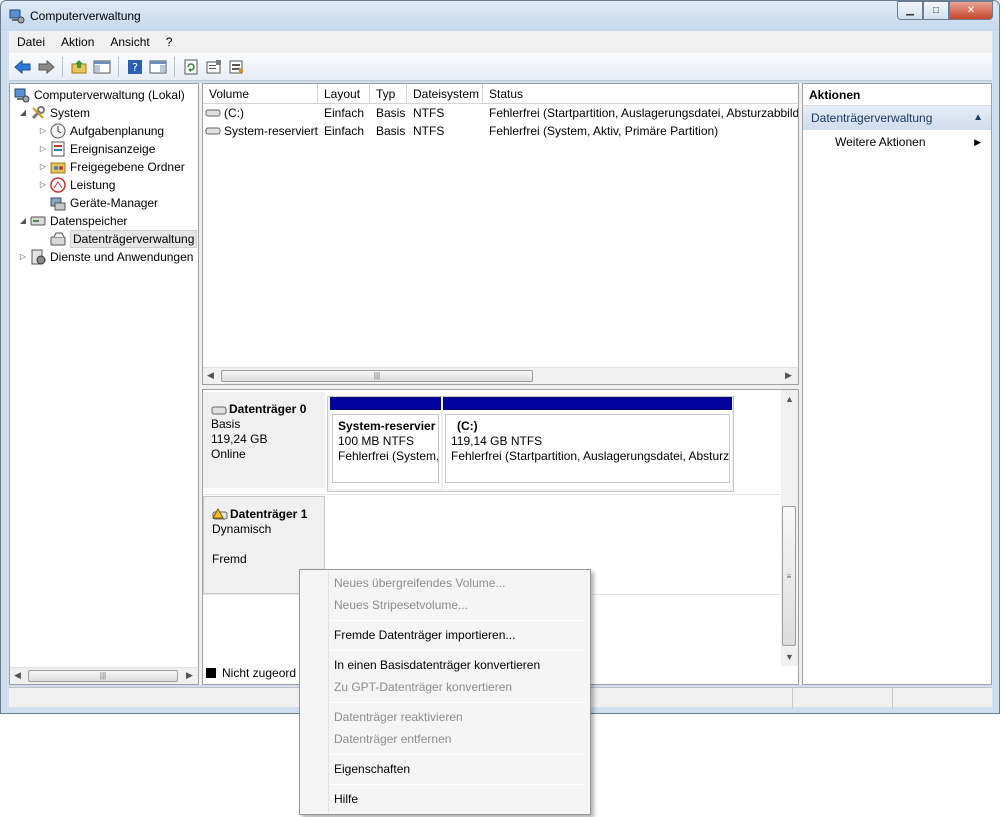 This screenshot has height=817, width=1005. What do you see at coordinates (445, 717) in the screenshot?
I see `menu-item-reactivate-disk: Datenträger reaktivieren` at bounding box center [445, 717].